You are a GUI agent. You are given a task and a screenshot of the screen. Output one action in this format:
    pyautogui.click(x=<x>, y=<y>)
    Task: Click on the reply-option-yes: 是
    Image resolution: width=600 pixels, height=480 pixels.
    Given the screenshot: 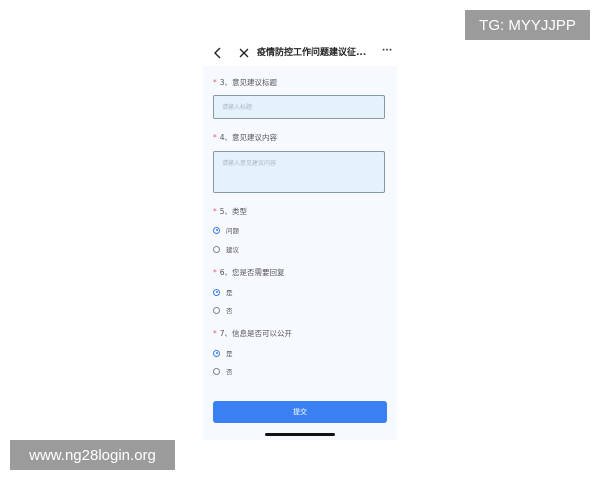 What is the action you would take?
    pyautogui.click(x=223, y=292)
    